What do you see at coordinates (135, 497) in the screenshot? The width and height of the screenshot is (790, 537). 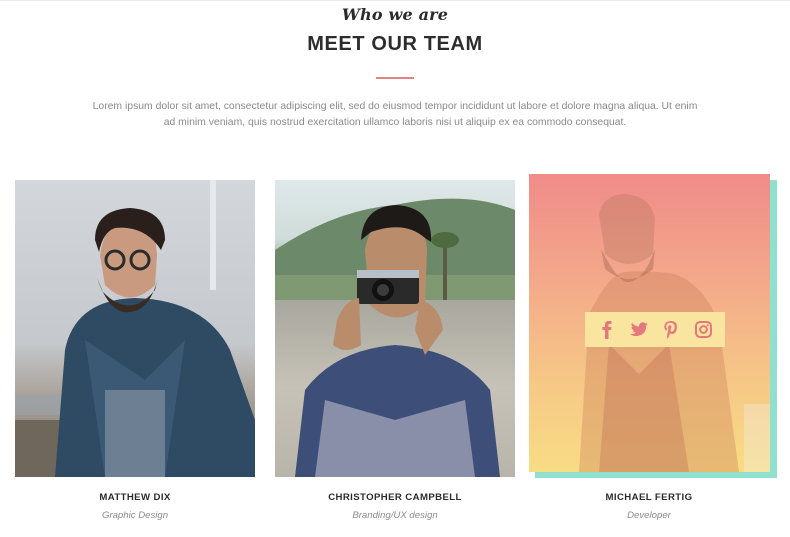 I see `team-member-name: MATTHEW DIX` at bounding box center [135, 497].